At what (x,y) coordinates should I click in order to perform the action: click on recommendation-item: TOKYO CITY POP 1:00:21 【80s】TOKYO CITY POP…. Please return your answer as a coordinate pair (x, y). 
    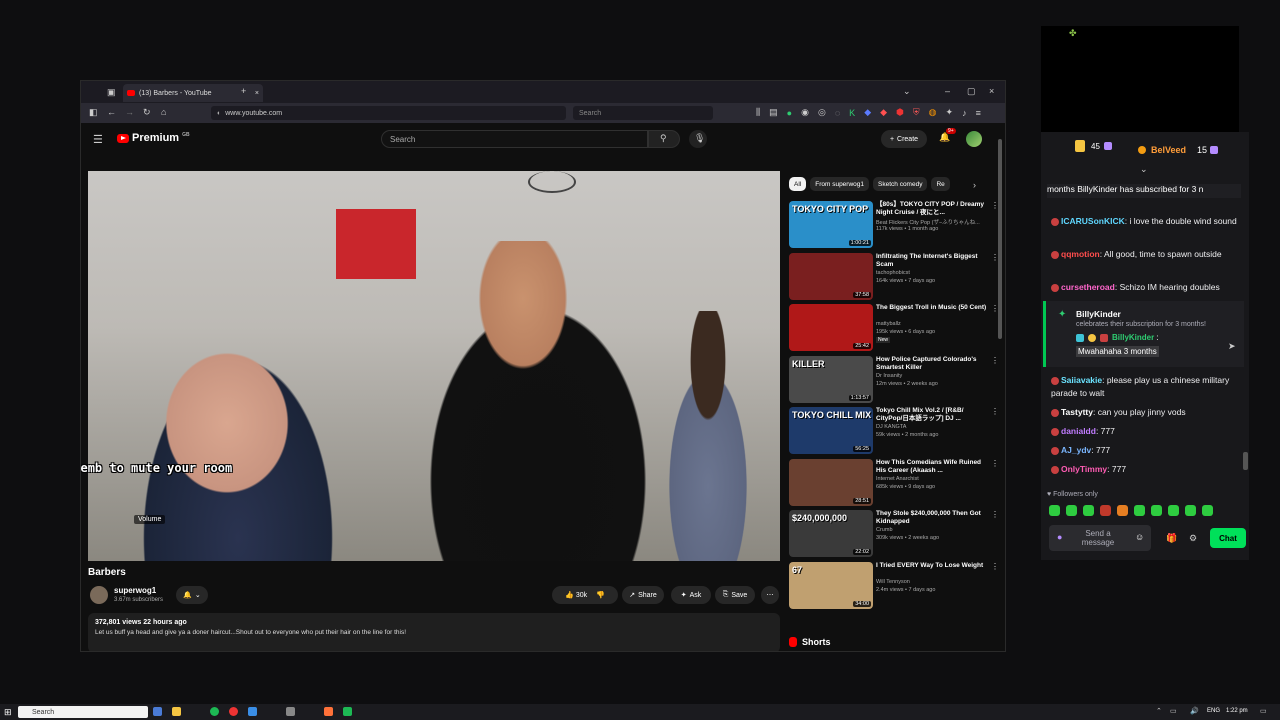
    Looking at the image, I should click on (894, 226).